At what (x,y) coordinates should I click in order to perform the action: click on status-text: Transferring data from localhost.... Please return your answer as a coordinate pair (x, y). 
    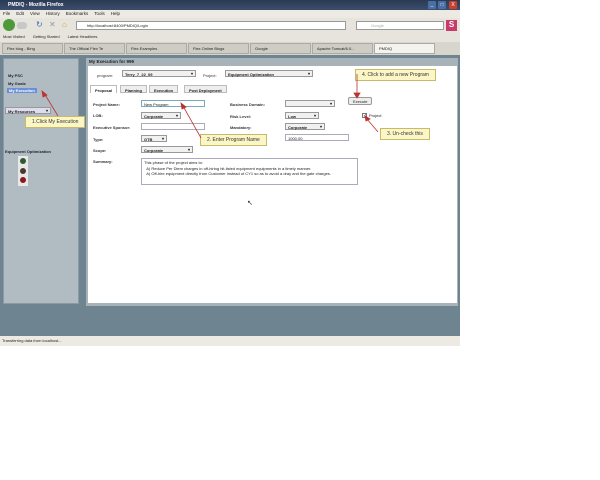
    Looking at the image, I should click on (32, 340).